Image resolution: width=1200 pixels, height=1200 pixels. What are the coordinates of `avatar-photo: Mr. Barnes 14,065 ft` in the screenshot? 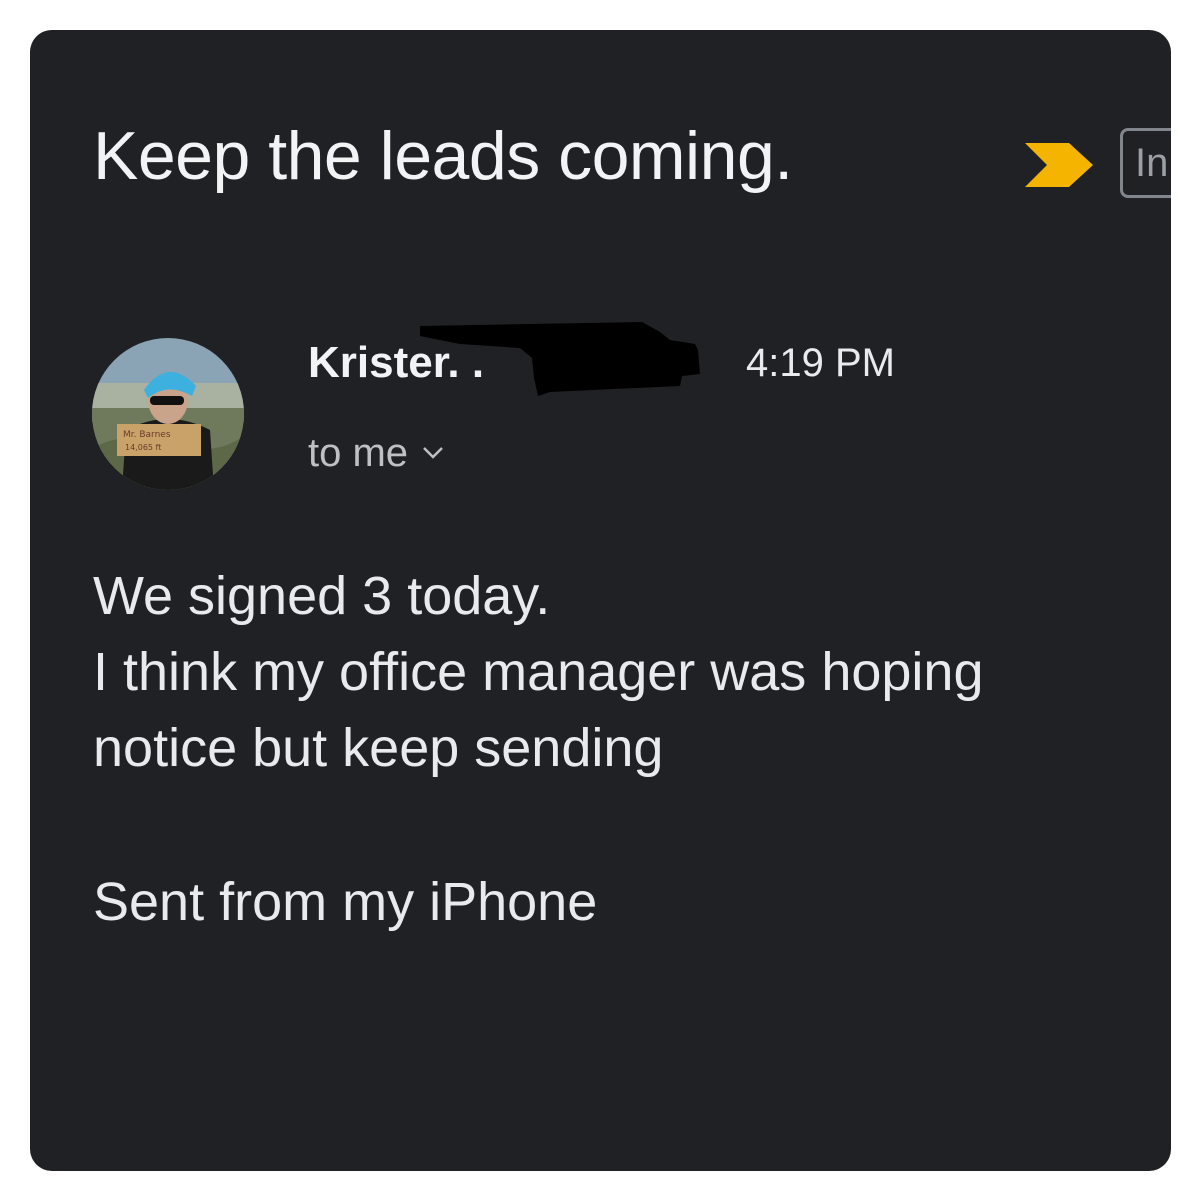 It's located at (168, 414).